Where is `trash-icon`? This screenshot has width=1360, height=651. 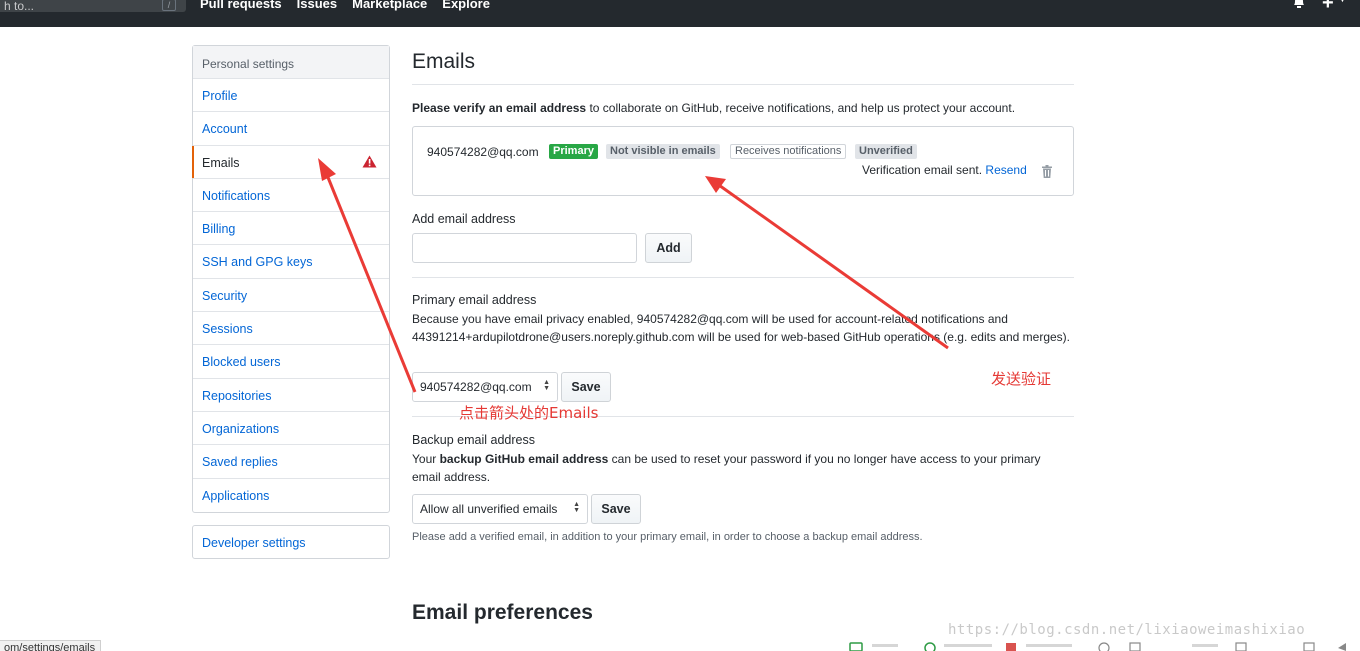 trash-icon is located at coordinates (1047, 171).